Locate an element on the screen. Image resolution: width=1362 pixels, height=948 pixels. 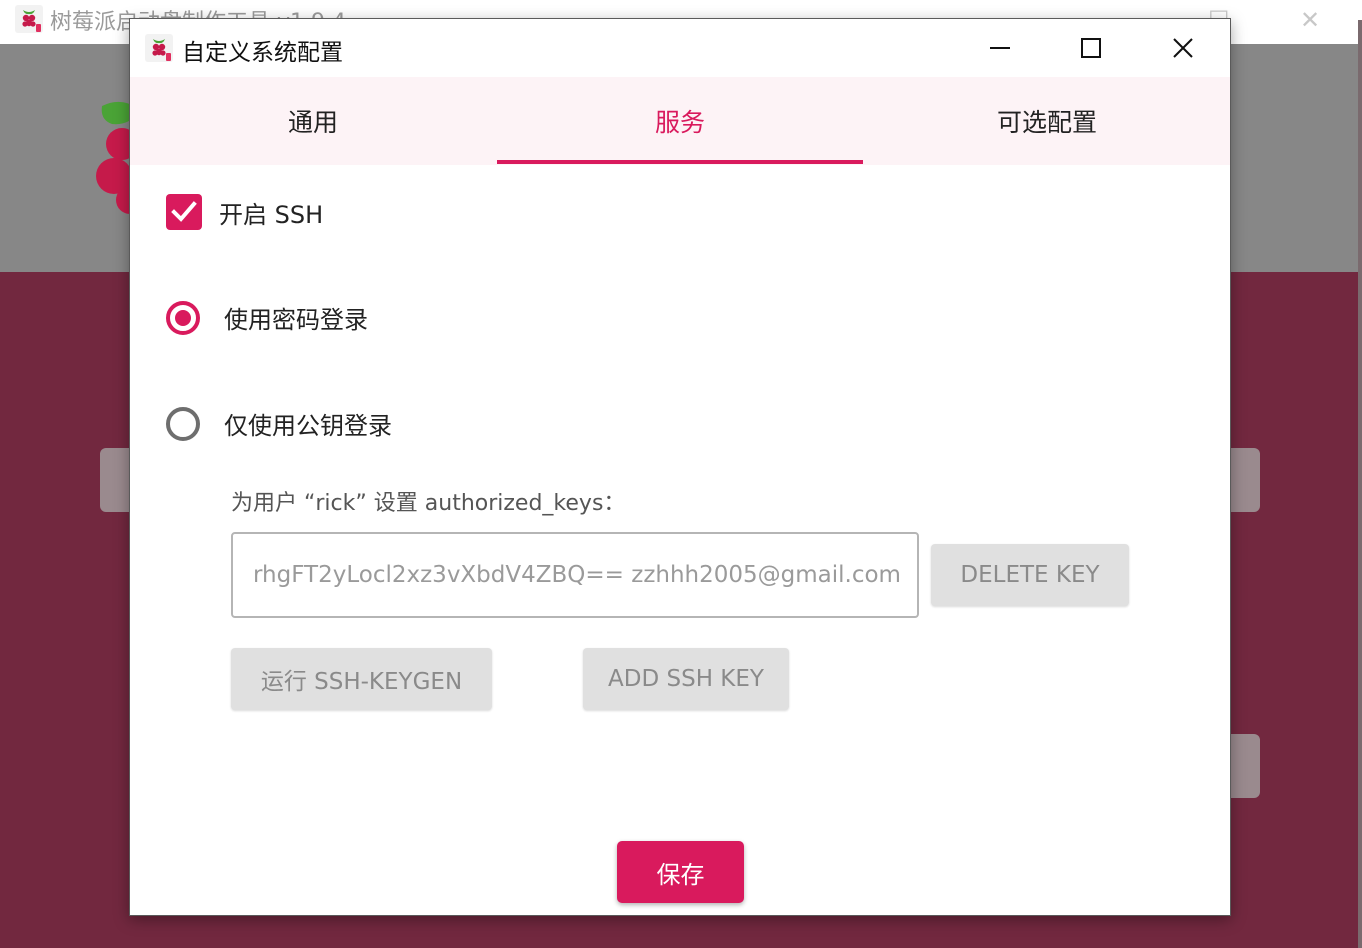
active-tab-indicator is located at coordinates (680, 162).